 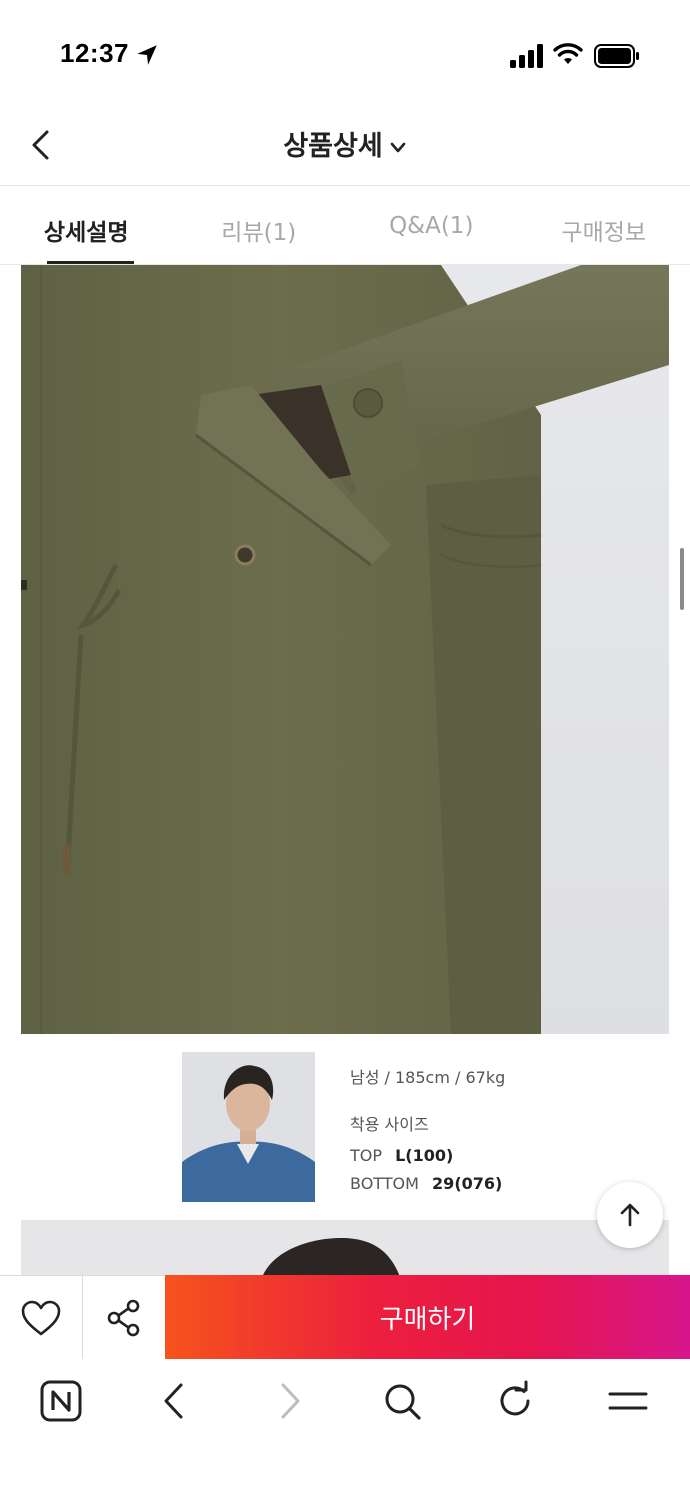 What do you see at coordinates (259, 225) in the screenshot?
I see `tab-reviews: 리뷰(1)` at bounding box center [259, 225].